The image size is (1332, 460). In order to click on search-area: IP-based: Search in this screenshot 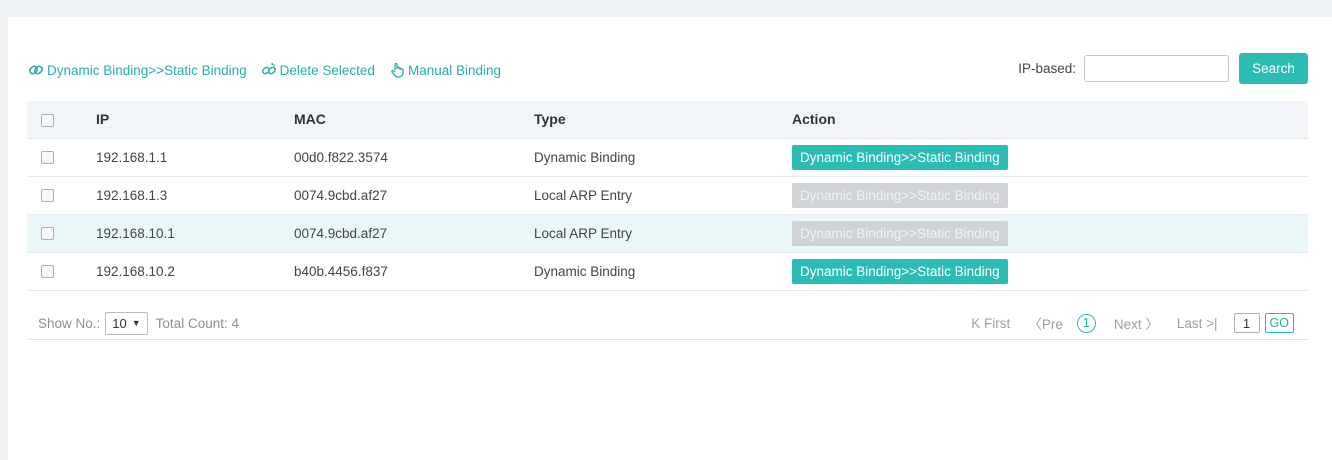, I will do `click(1163, 68)`.